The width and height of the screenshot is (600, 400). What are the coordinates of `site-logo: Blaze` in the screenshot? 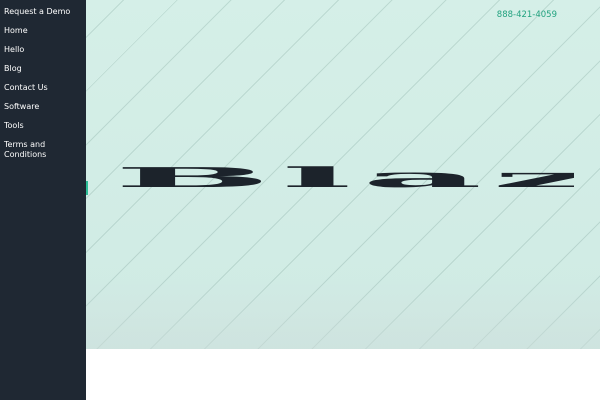 It's located at (344, 177).